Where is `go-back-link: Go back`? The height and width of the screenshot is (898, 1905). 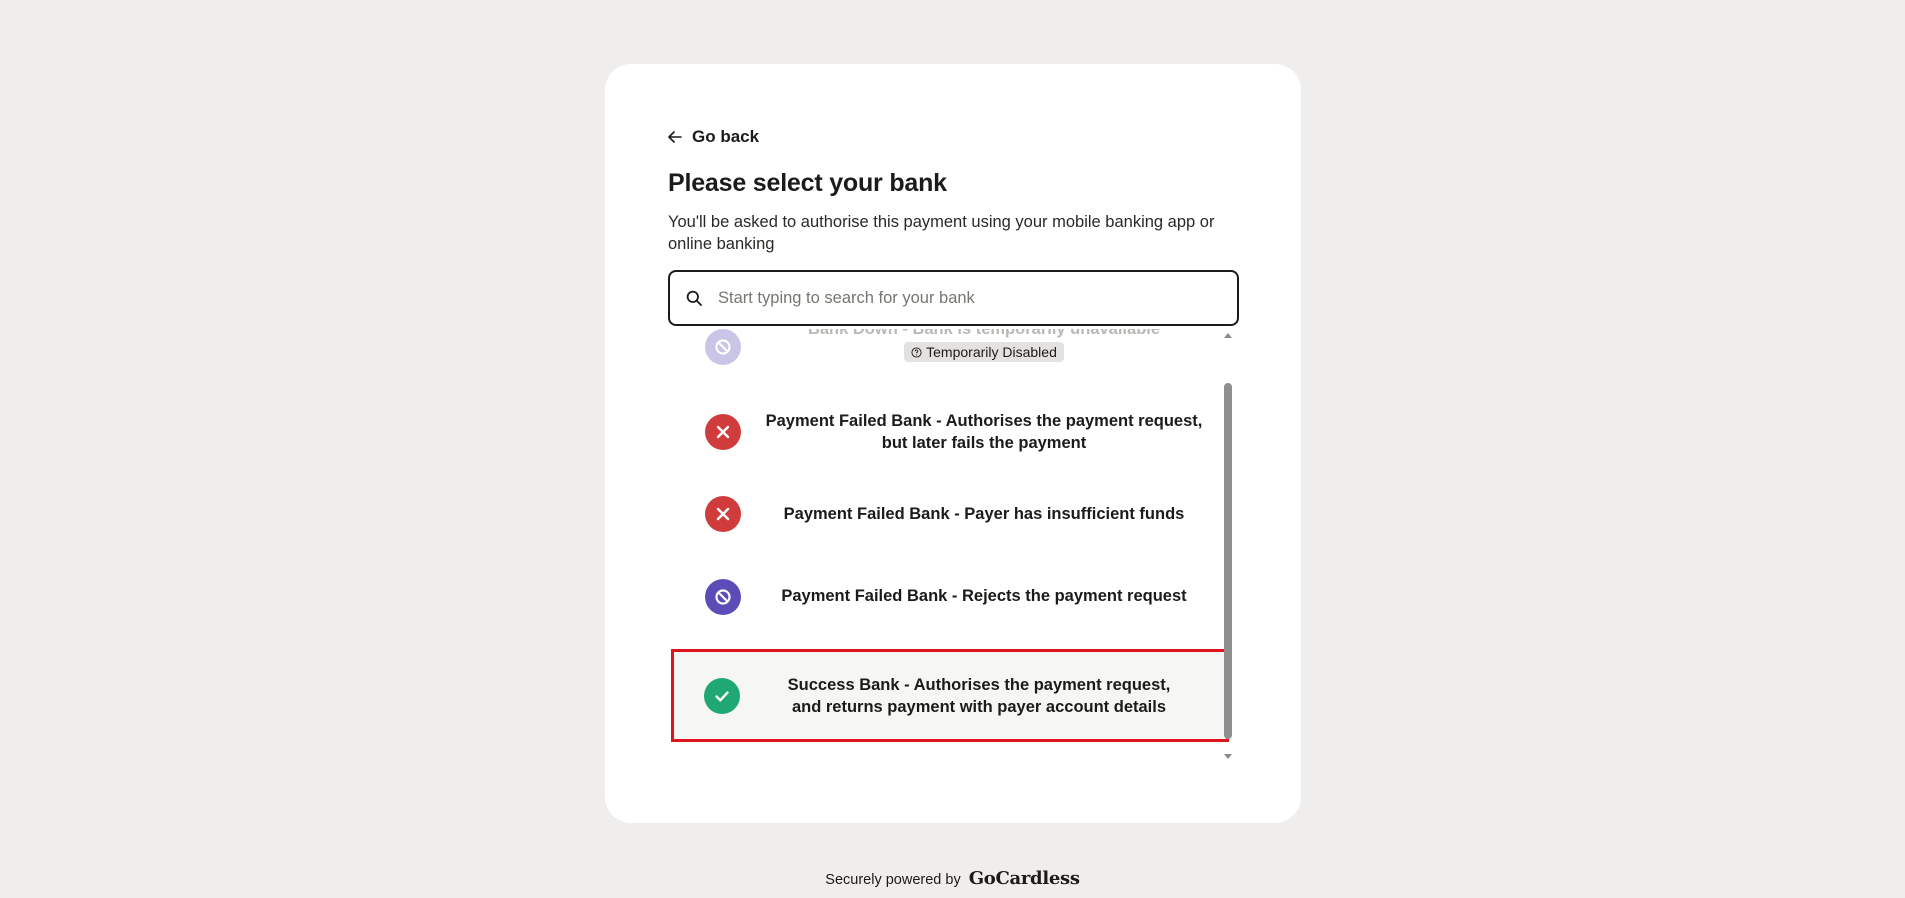
go-back-link: Go back is located at coordinates (713, 137).